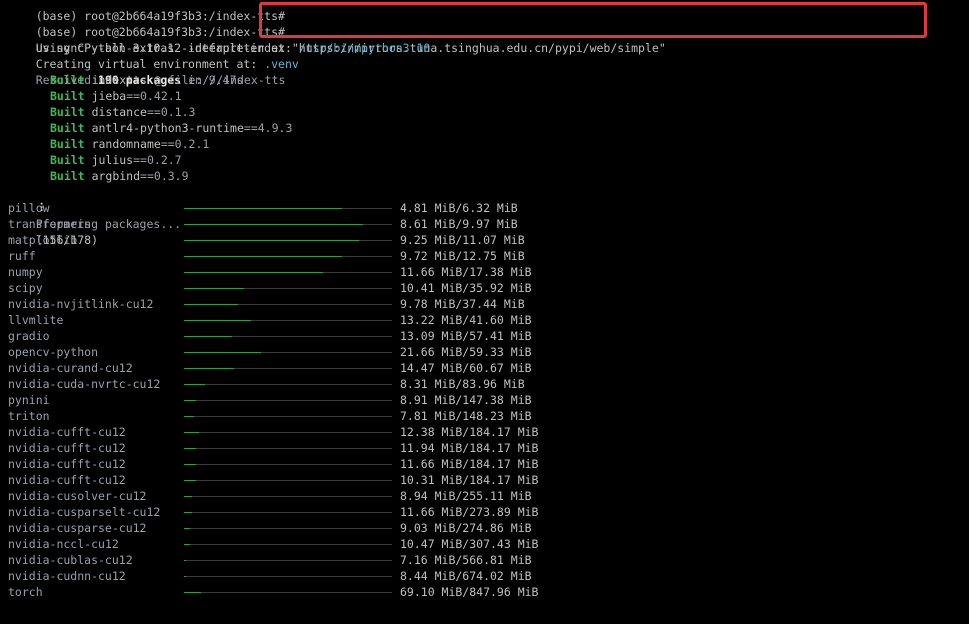  What do you see at coordinates (484, 400) in the screenshot?
I see `download-row: pynini 8.91 MiB/147.38 MiB` at bounding box center [484, 400].